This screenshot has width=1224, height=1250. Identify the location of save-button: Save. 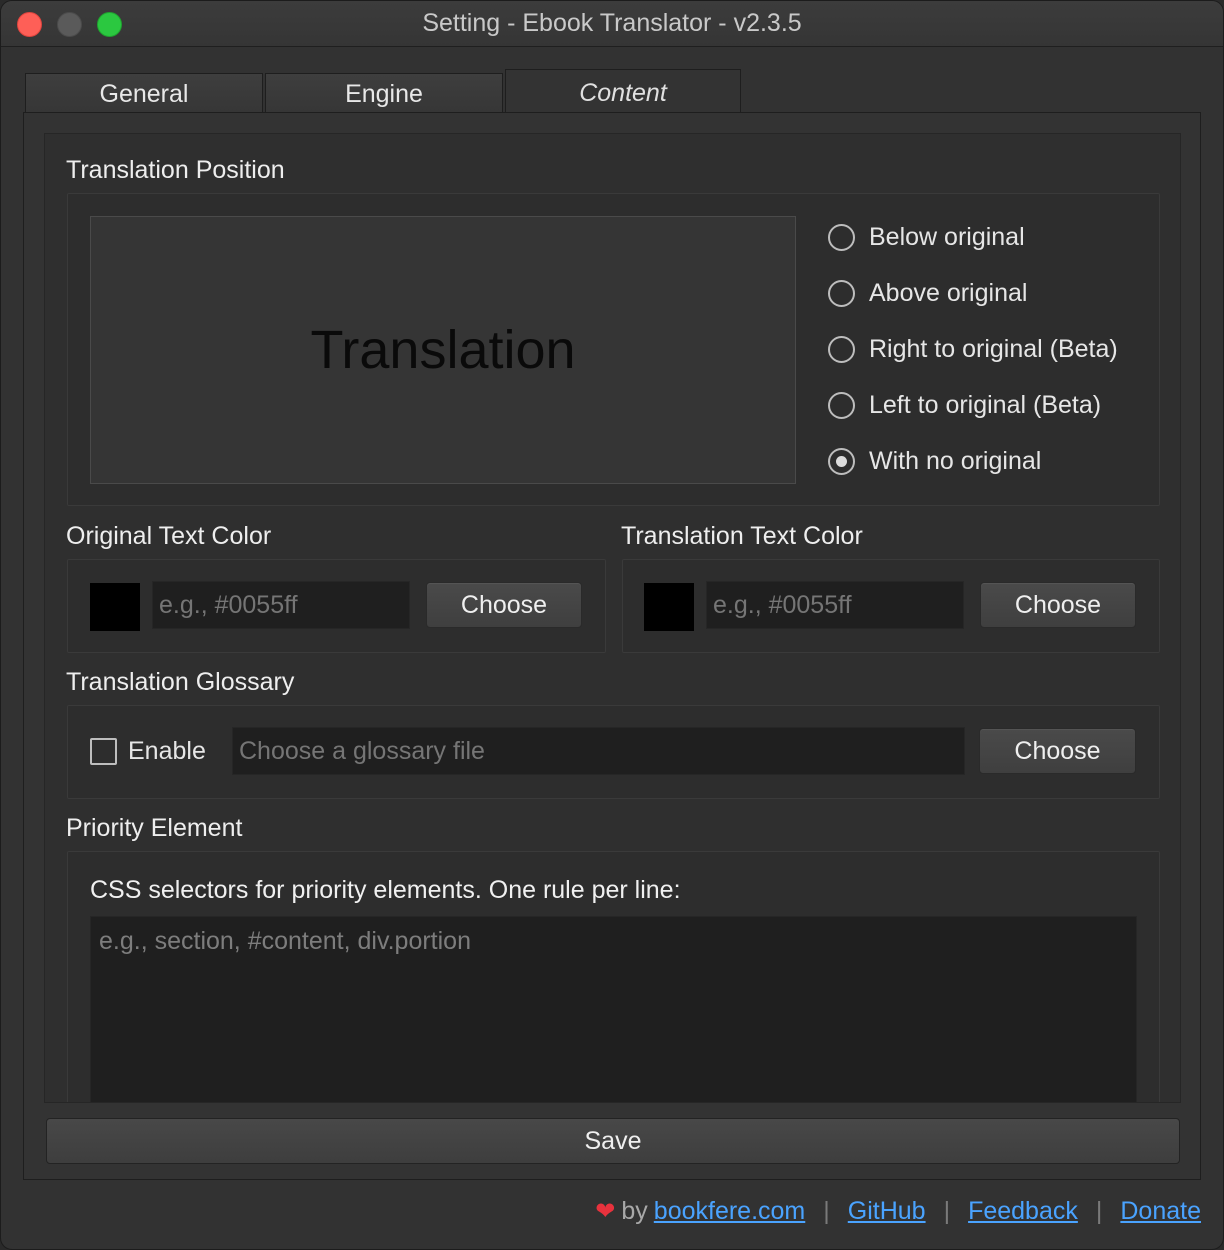
(613, 1141).